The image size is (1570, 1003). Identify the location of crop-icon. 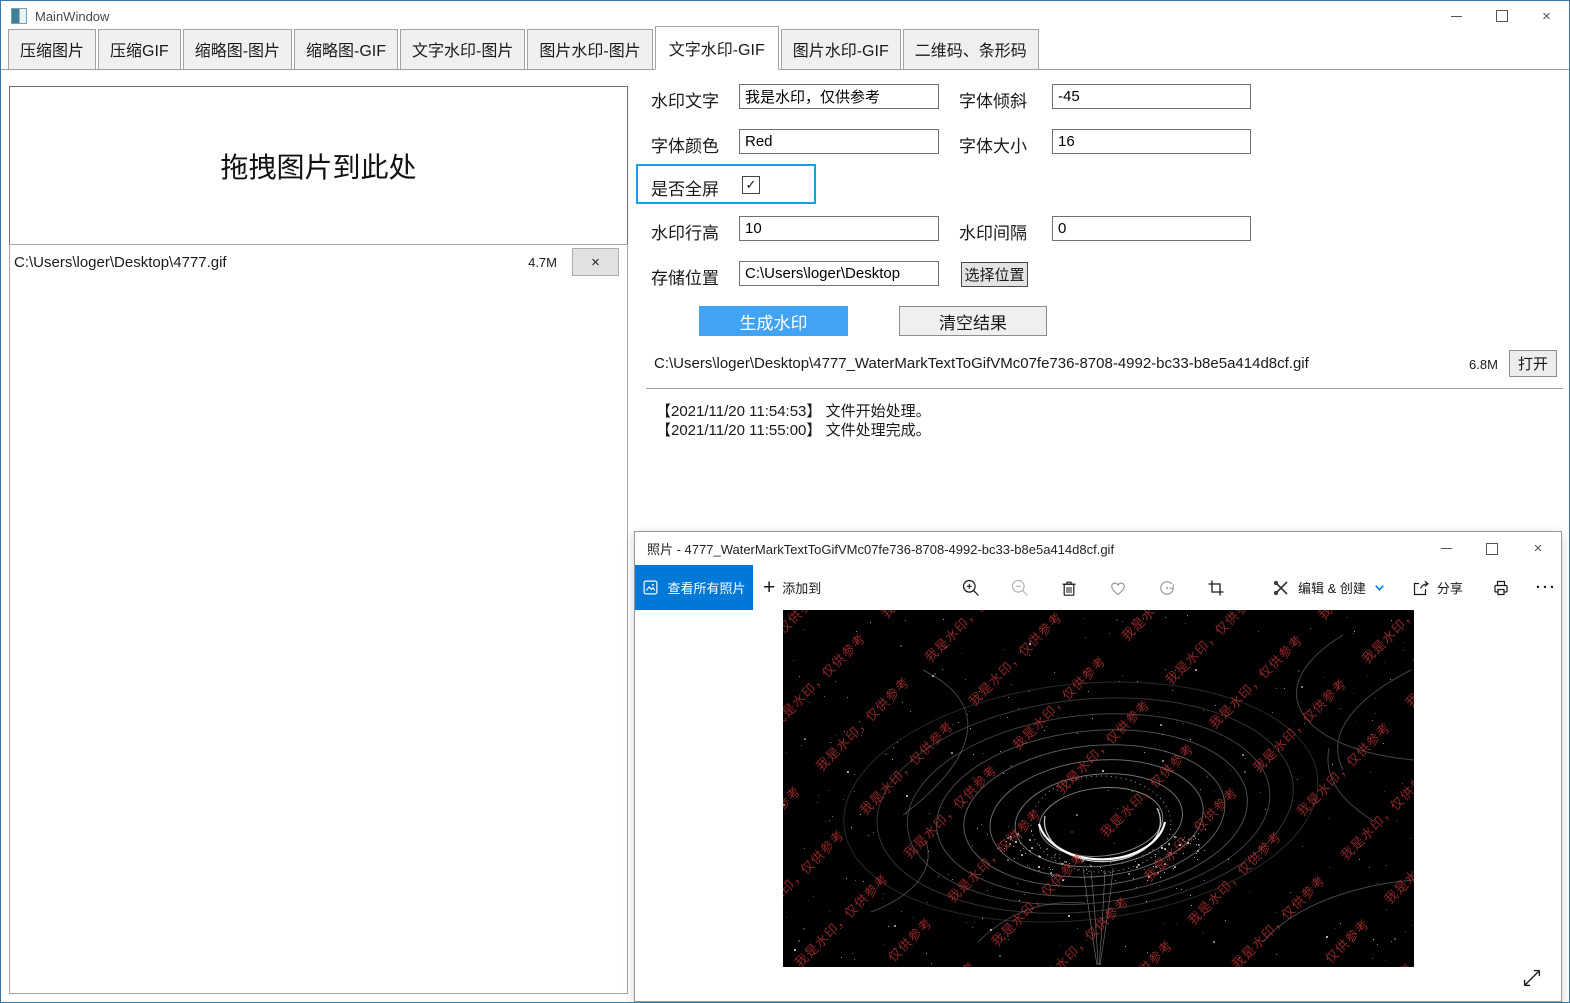
(1216, 587).